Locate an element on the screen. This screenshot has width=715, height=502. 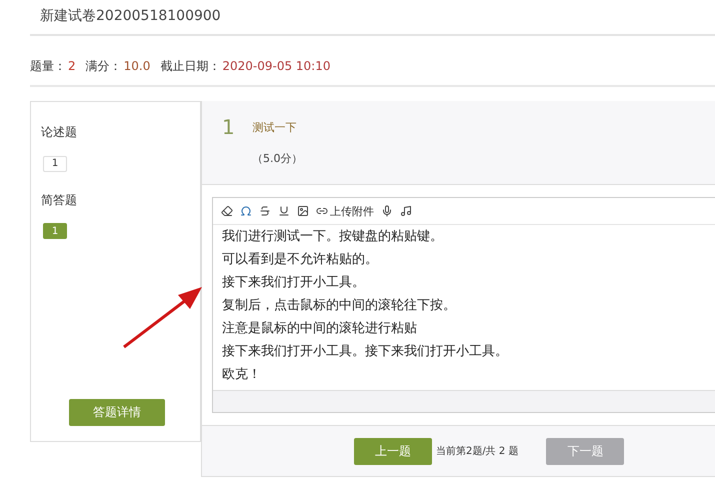
answer-text-line: 欧克！ is located at coordinates (242, 375).